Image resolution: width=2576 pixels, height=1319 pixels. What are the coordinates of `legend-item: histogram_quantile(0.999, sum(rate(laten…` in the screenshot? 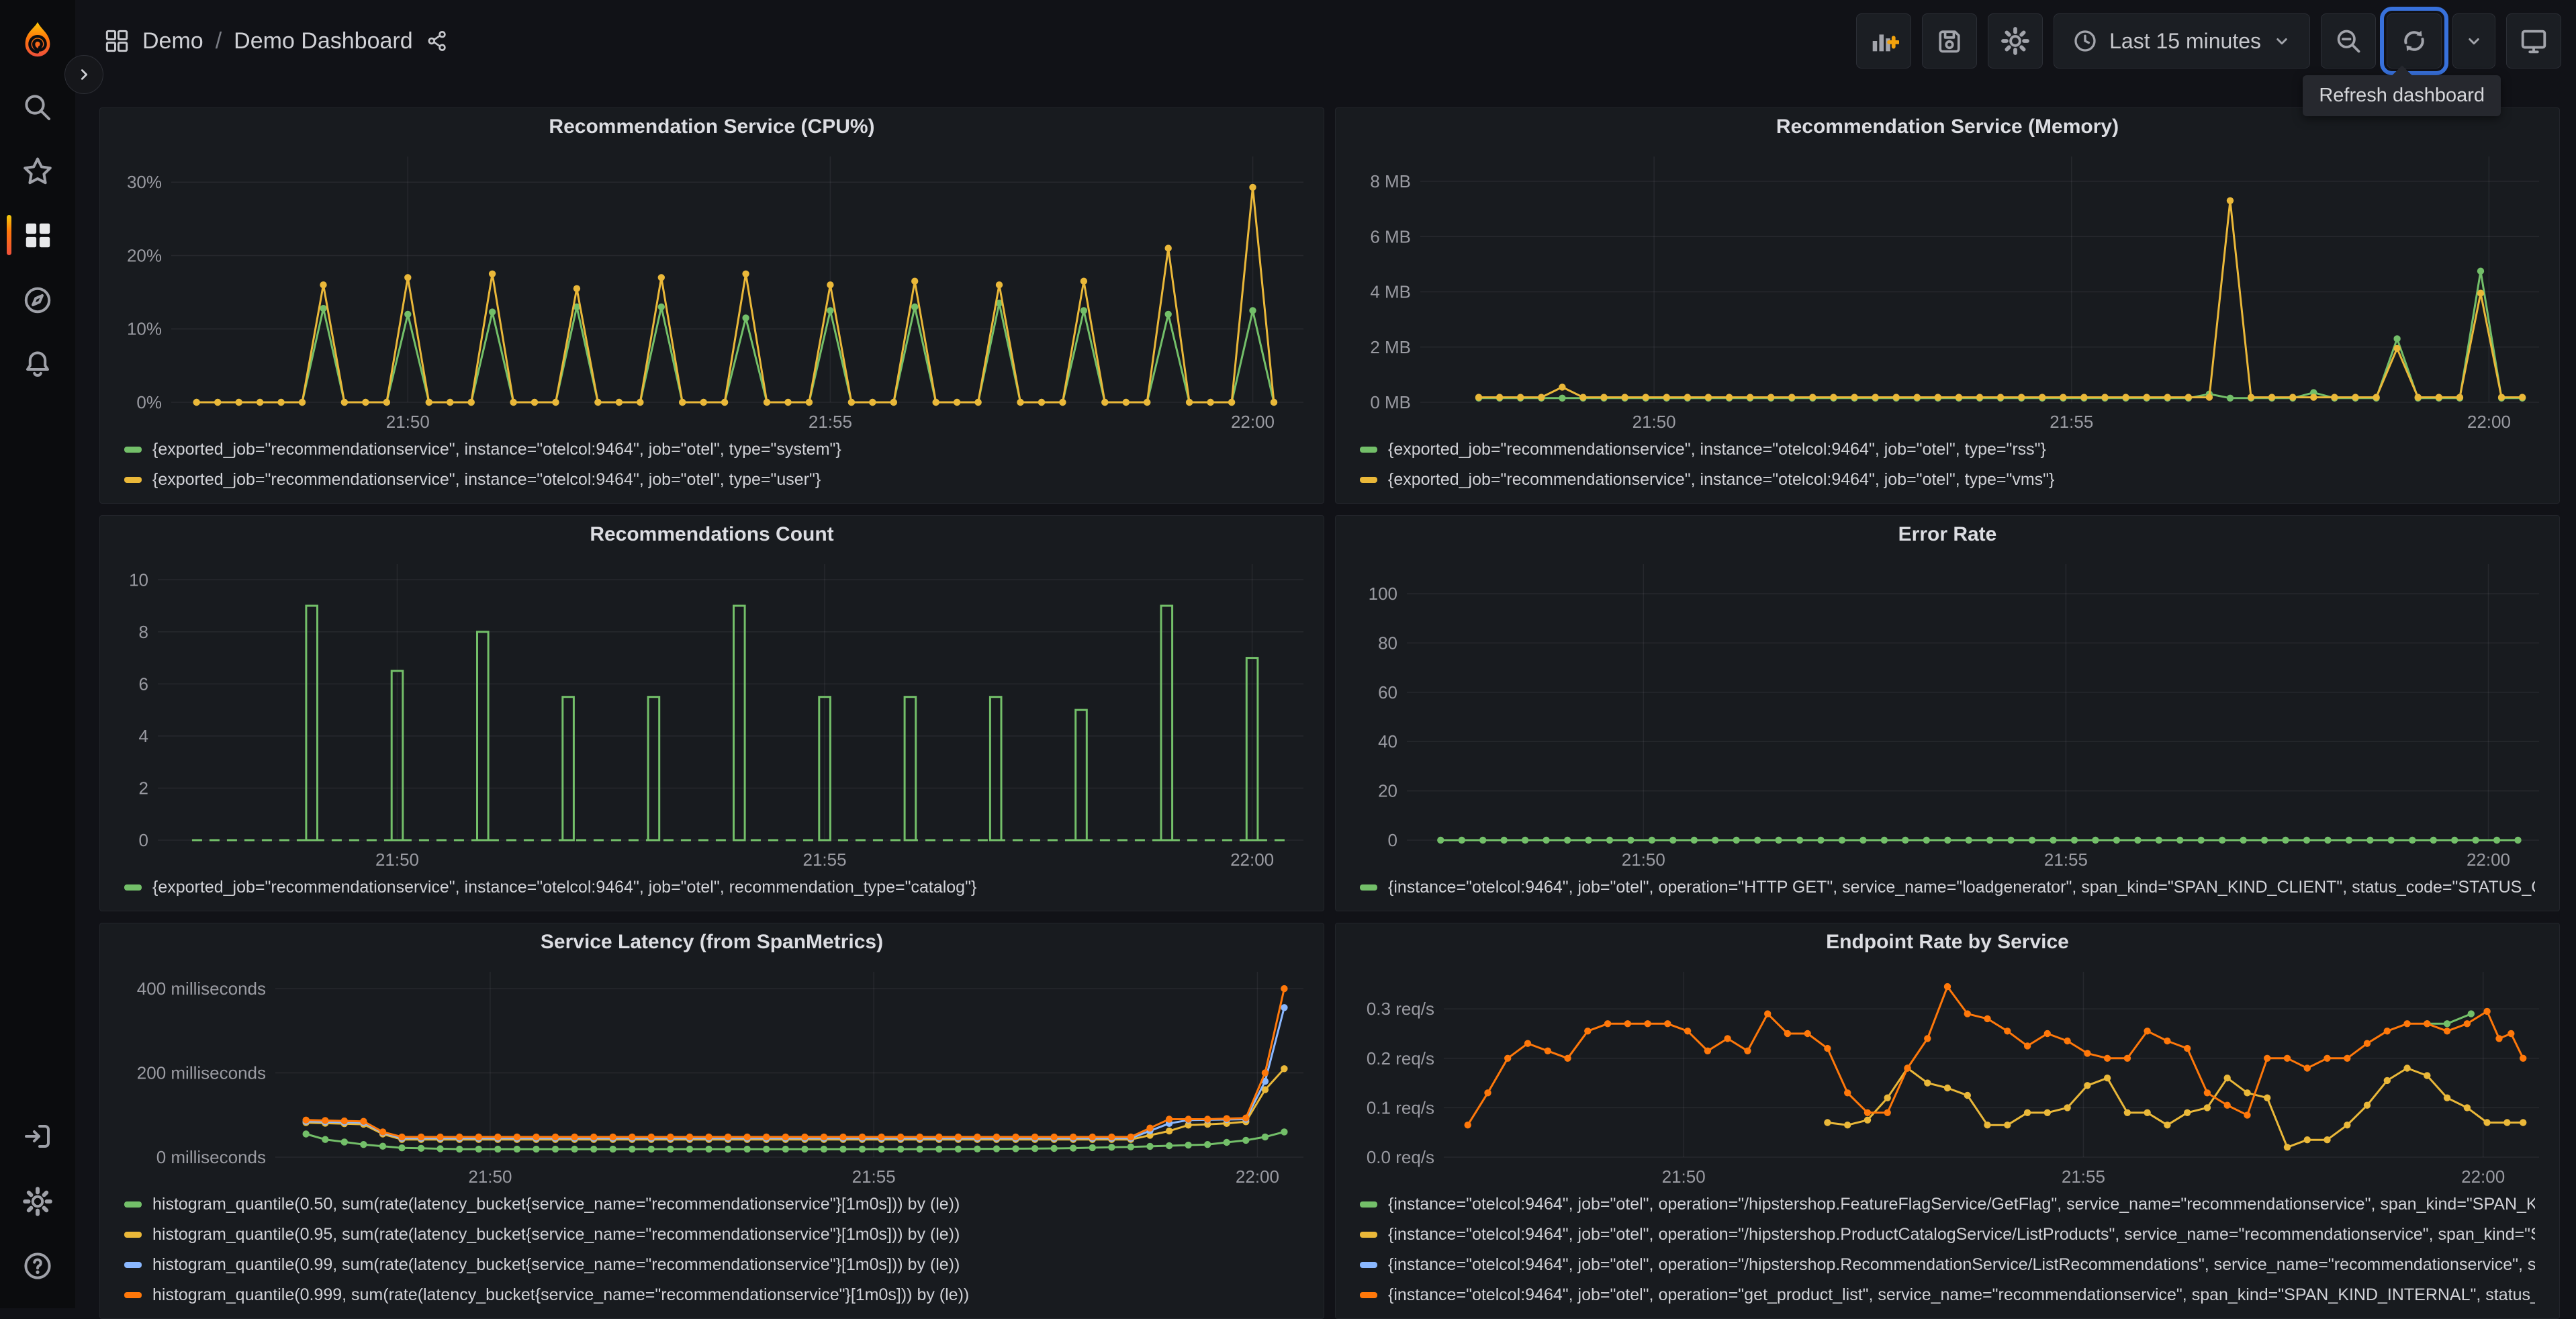 It's located at (711, 1295).